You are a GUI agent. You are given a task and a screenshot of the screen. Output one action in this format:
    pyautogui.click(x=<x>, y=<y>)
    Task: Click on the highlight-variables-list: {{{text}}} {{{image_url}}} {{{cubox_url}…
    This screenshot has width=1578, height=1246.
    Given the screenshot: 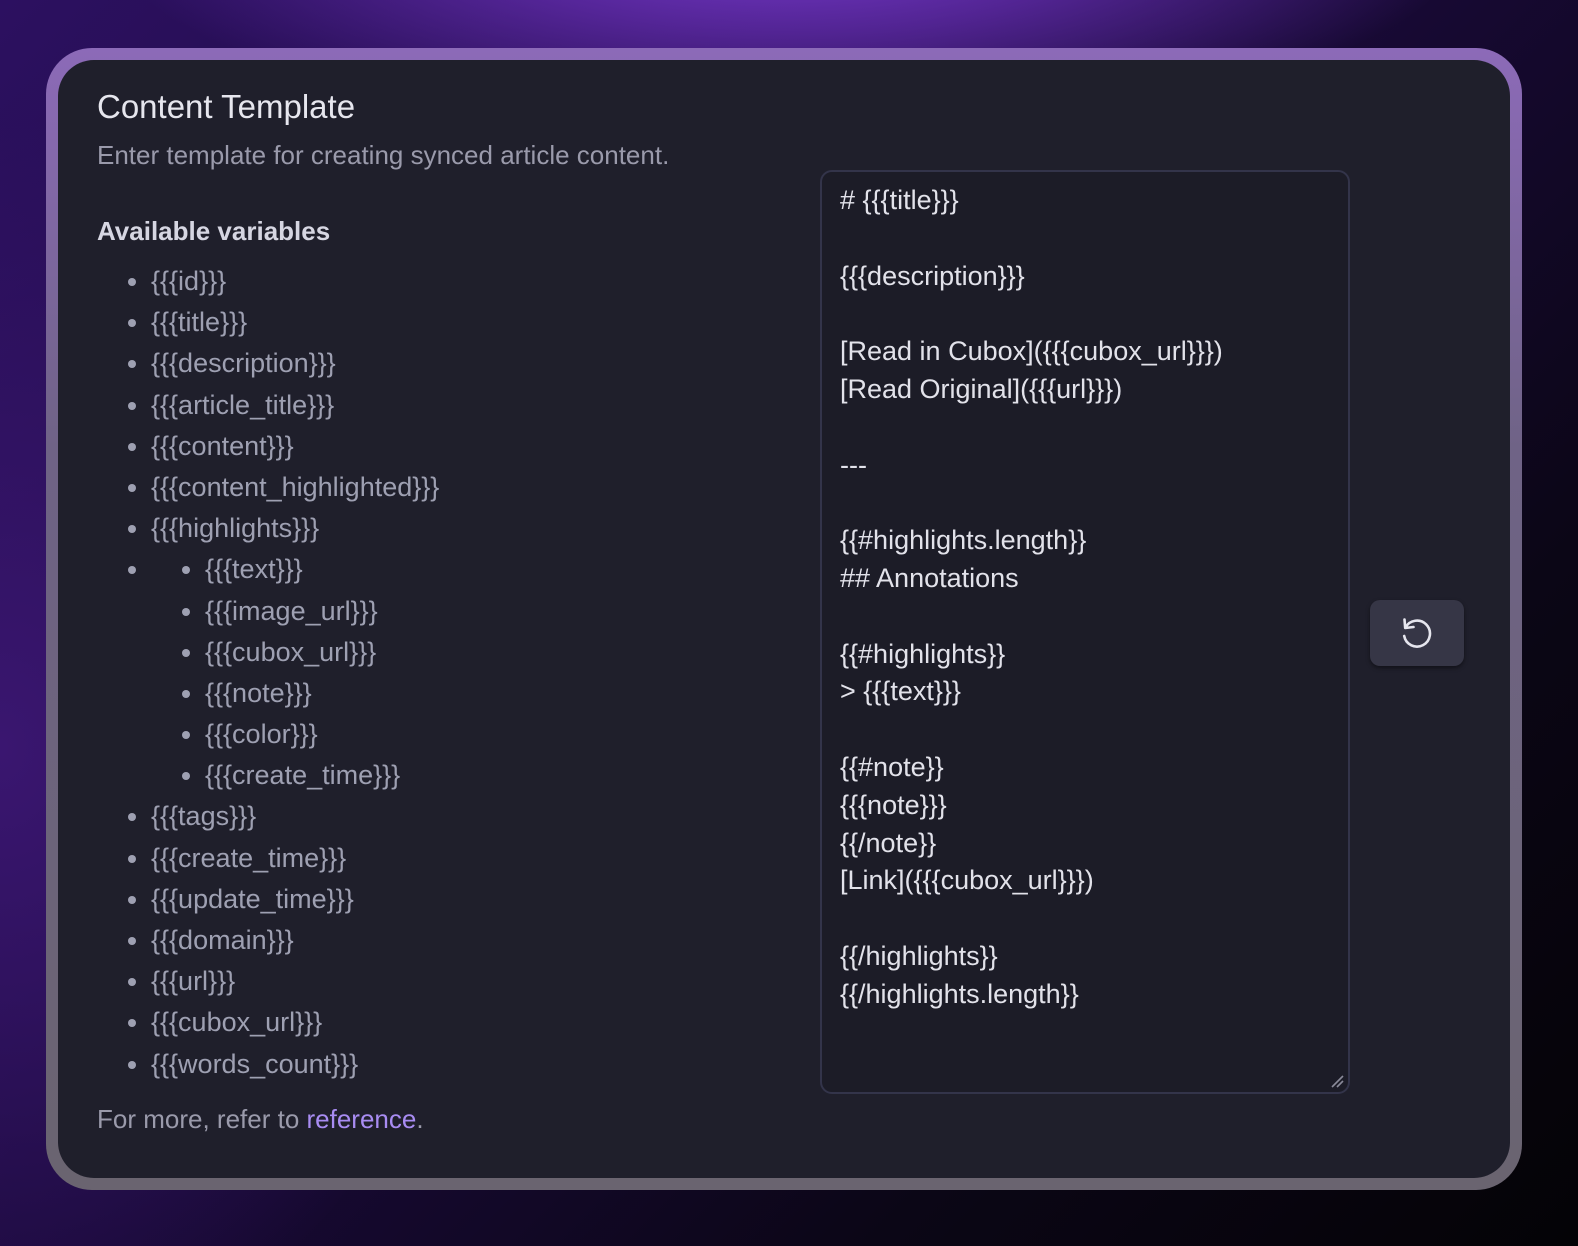 What is the action you would take?
    pyautogui.click(x=295, y=672)
    